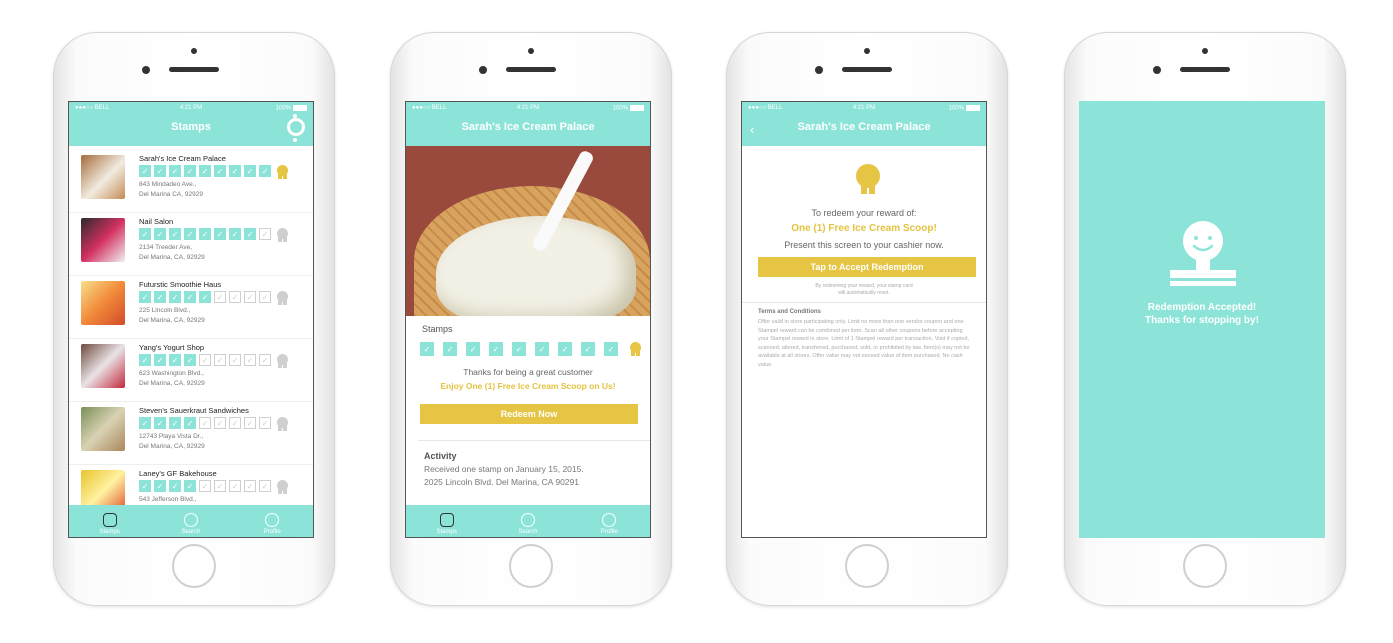 This screenshot has width=1393, height=643. Describe the element at coordinates (180, 284) in the screenshot. I see `store-name: Futurstic Smoothie Haus` at that location.